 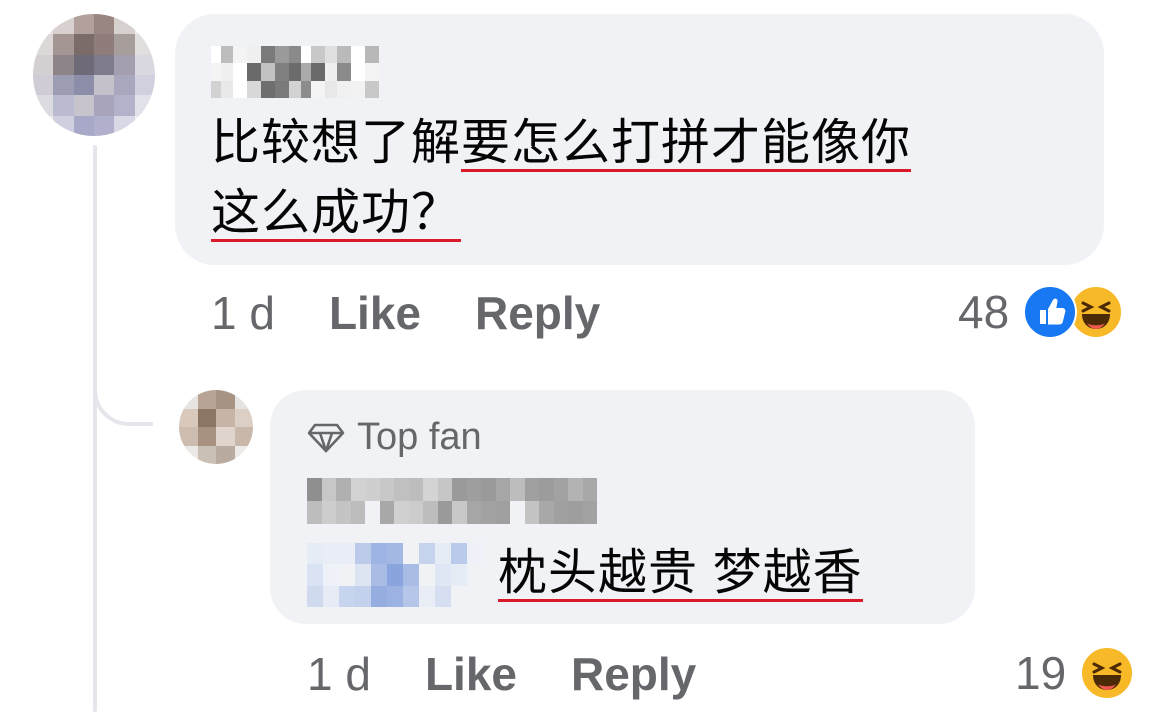 What do you see at coordinates (1041, 673) in the screenshot?
I see `reaction-count: 19` at bounding box center [1041, 673].